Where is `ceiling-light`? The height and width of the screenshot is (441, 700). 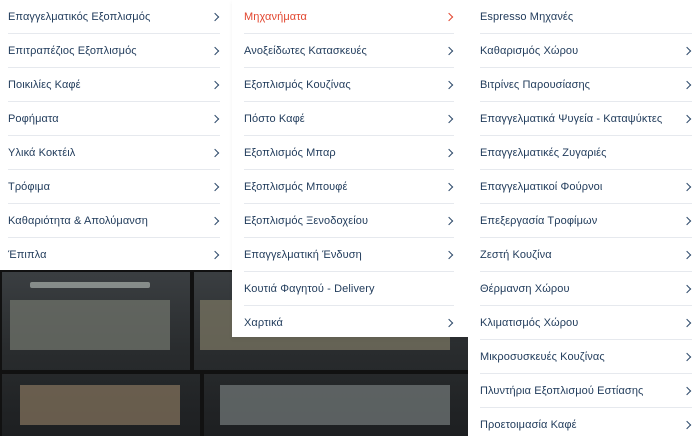 ceiling-light is located at coordinates (90, 285).